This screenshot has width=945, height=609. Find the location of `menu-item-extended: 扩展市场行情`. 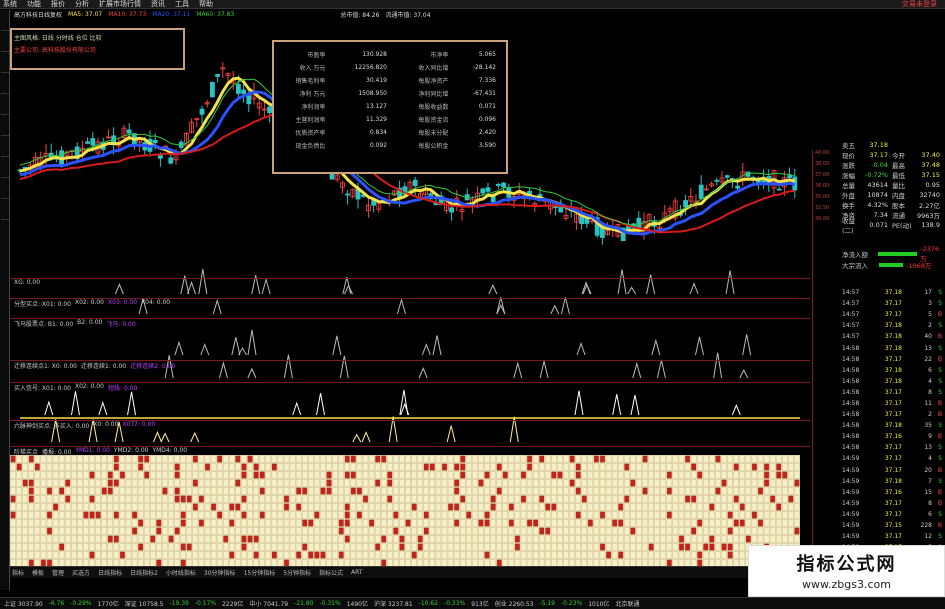

menu-item-extended: 扩展市场行情 is located at coordinates (120, 4).